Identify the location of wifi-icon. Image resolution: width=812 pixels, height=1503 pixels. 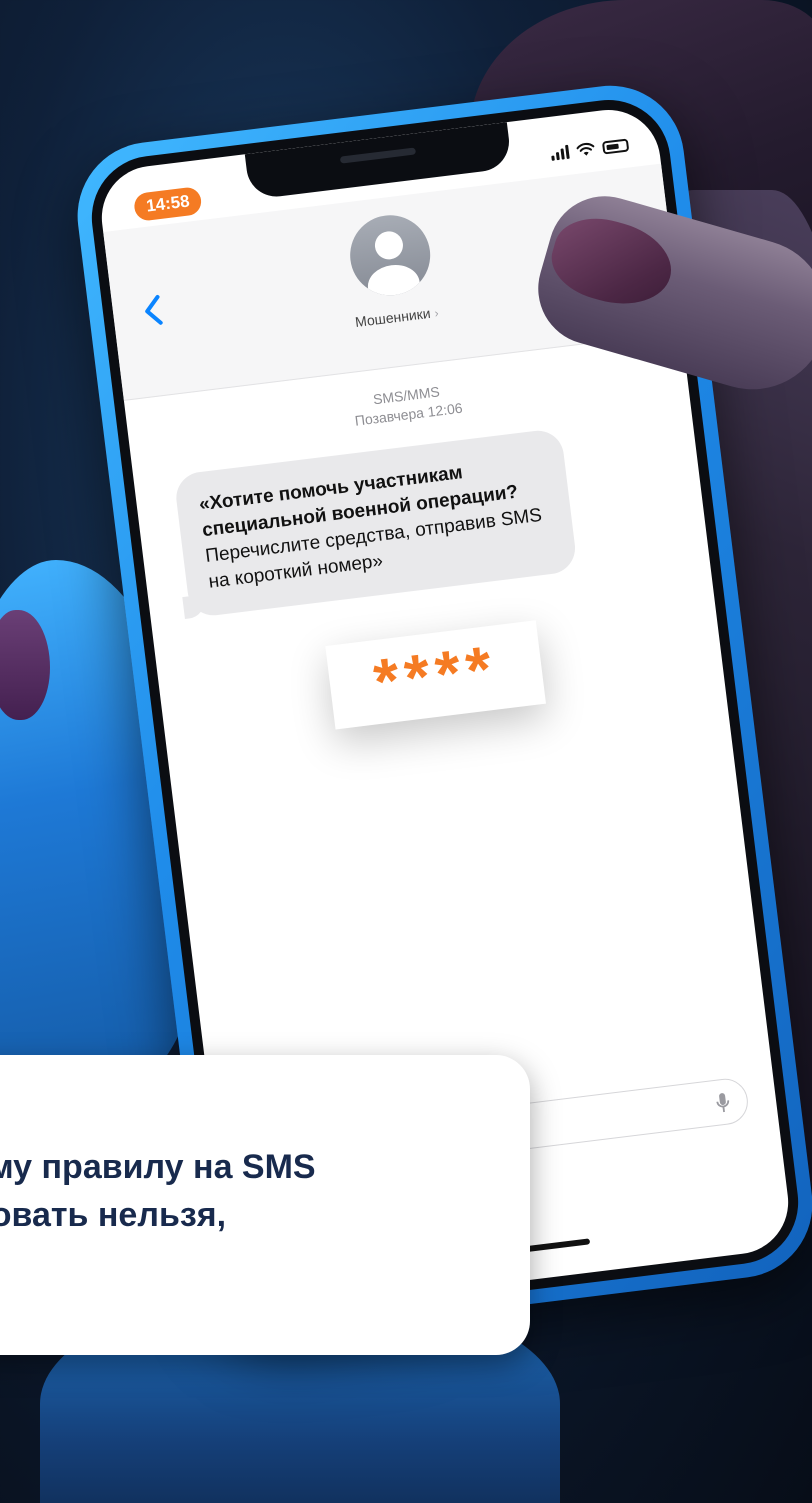
(585, 149).